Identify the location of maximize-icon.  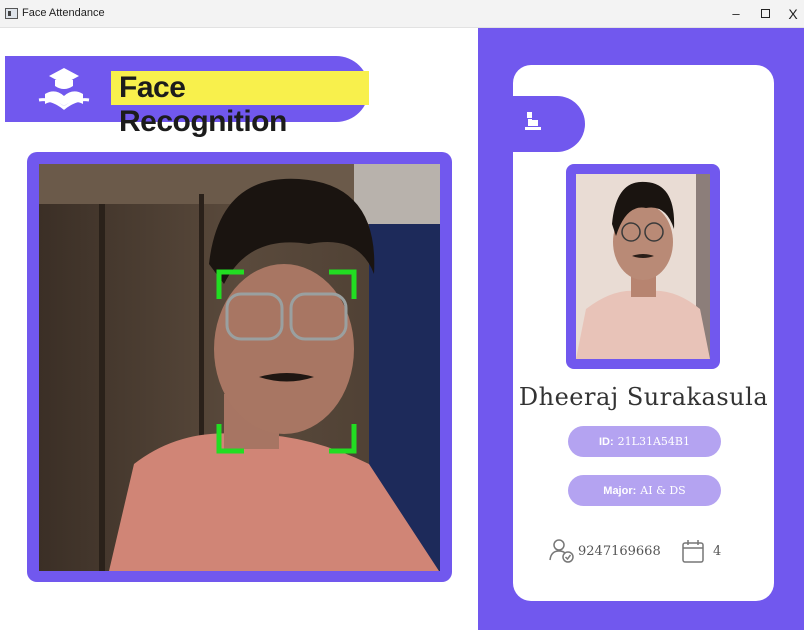
(765, 13).